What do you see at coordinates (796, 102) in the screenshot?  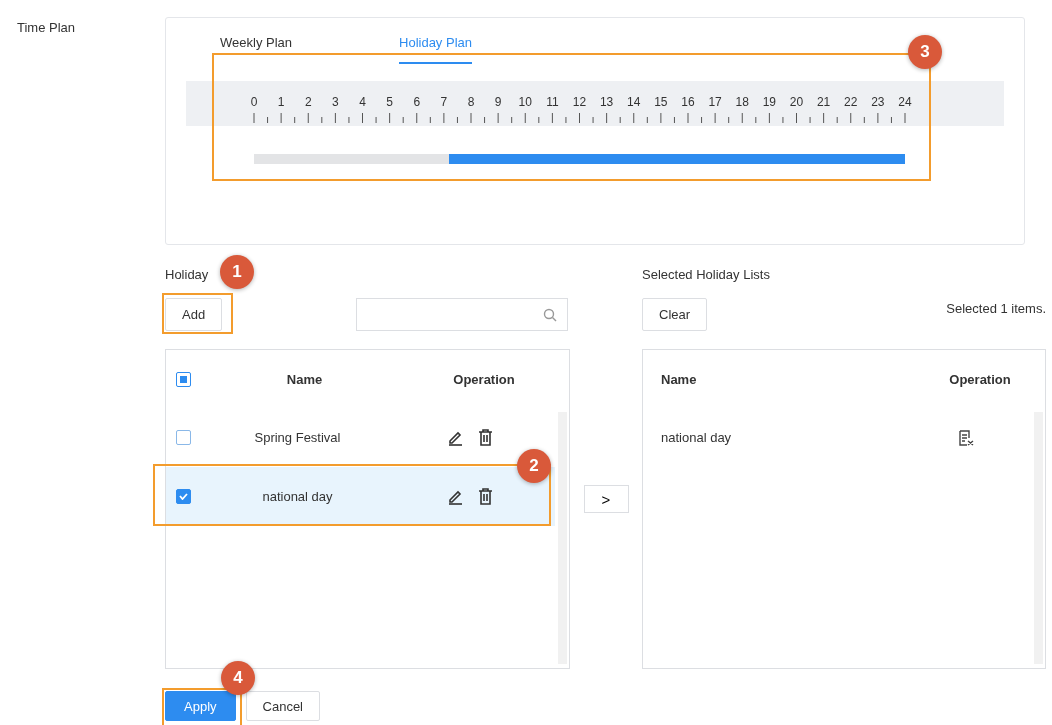 I see `hour-label: 20` at bounding box center [796, 102].